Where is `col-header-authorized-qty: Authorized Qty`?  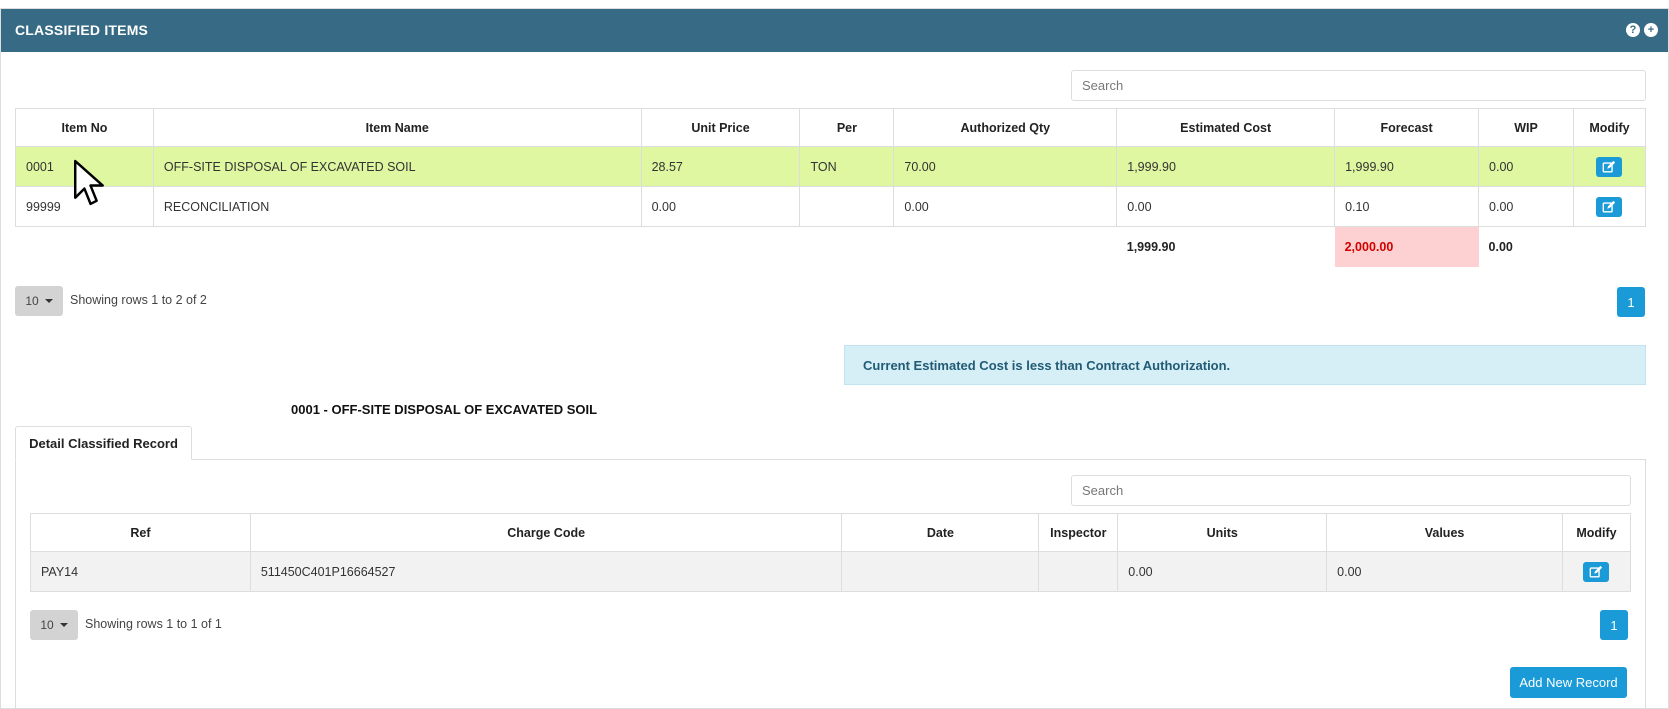
col-header-authorized-qty: Authorized Qty is located at coordinates (1005, 127).